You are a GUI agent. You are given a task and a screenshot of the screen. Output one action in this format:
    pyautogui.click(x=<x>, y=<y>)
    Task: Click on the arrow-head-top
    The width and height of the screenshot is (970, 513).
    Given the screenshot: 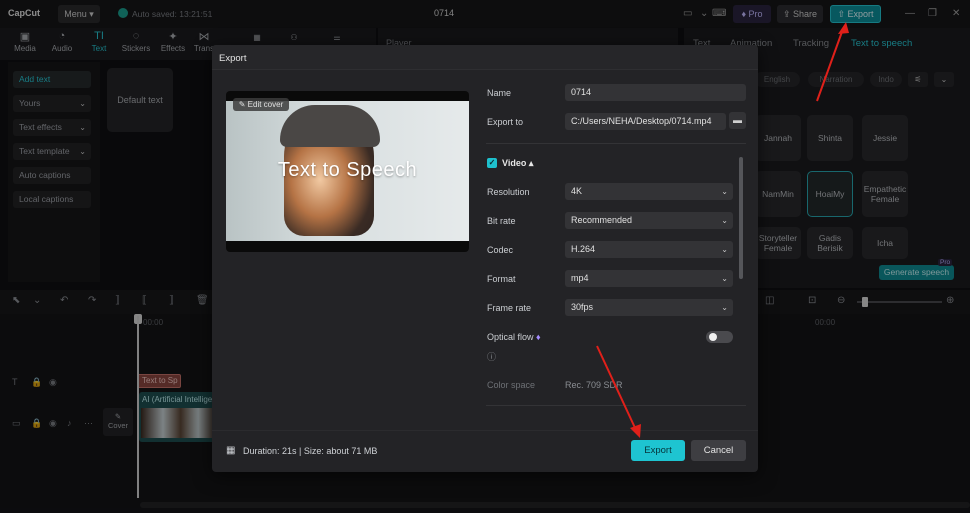 What is the action you would take?
    pyautogui.click(x=843, y=28)
    